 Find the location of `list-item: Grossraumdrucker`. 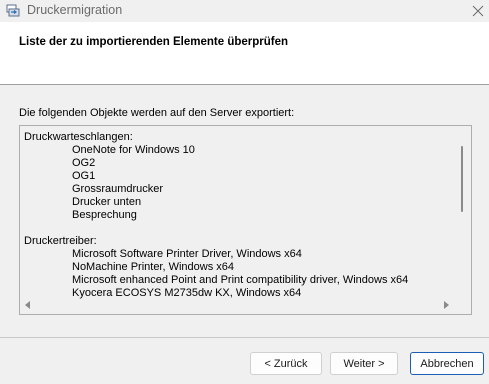

list-item: Grossraumdrucker is located at coordinates (118, 189).